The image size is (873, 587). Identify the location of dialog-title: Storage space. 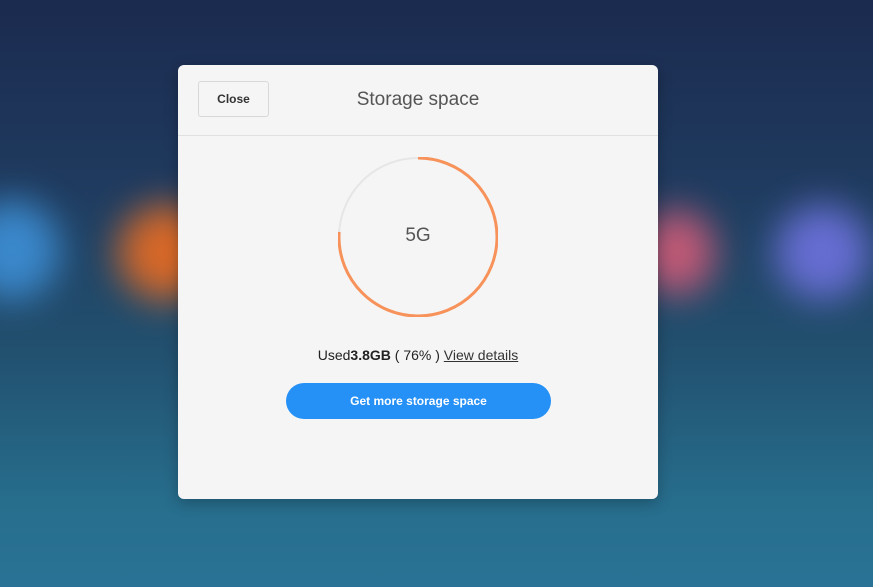
(418, 99).